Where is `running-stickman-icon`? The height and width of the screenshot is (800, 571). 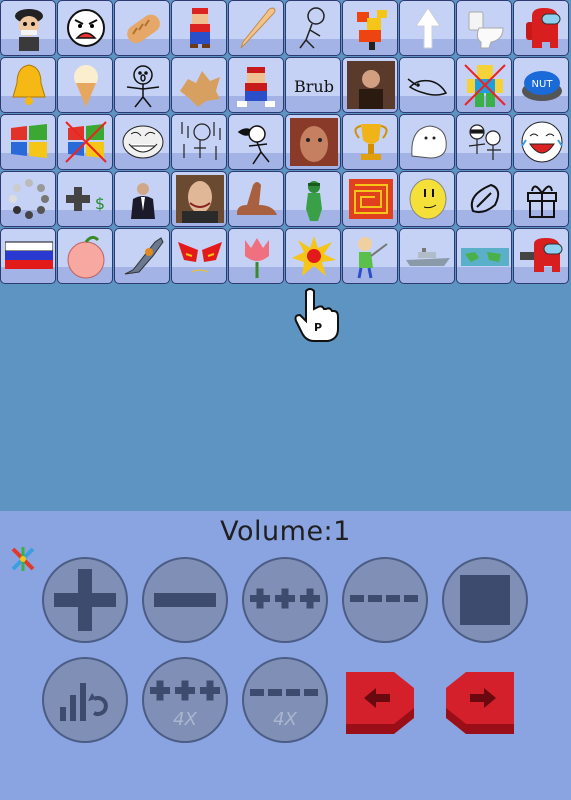
running-stickman-icon is located at coordinates (253, 145).